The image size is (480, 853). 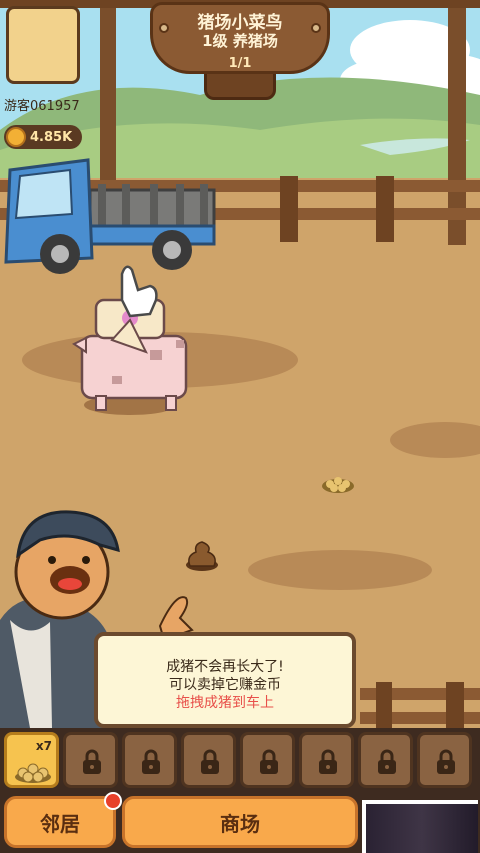 What do you see at coordinates (31, 760) in the screenshot?
I see `inventory-slot-feed: x7` at bounding box center [31, 760].